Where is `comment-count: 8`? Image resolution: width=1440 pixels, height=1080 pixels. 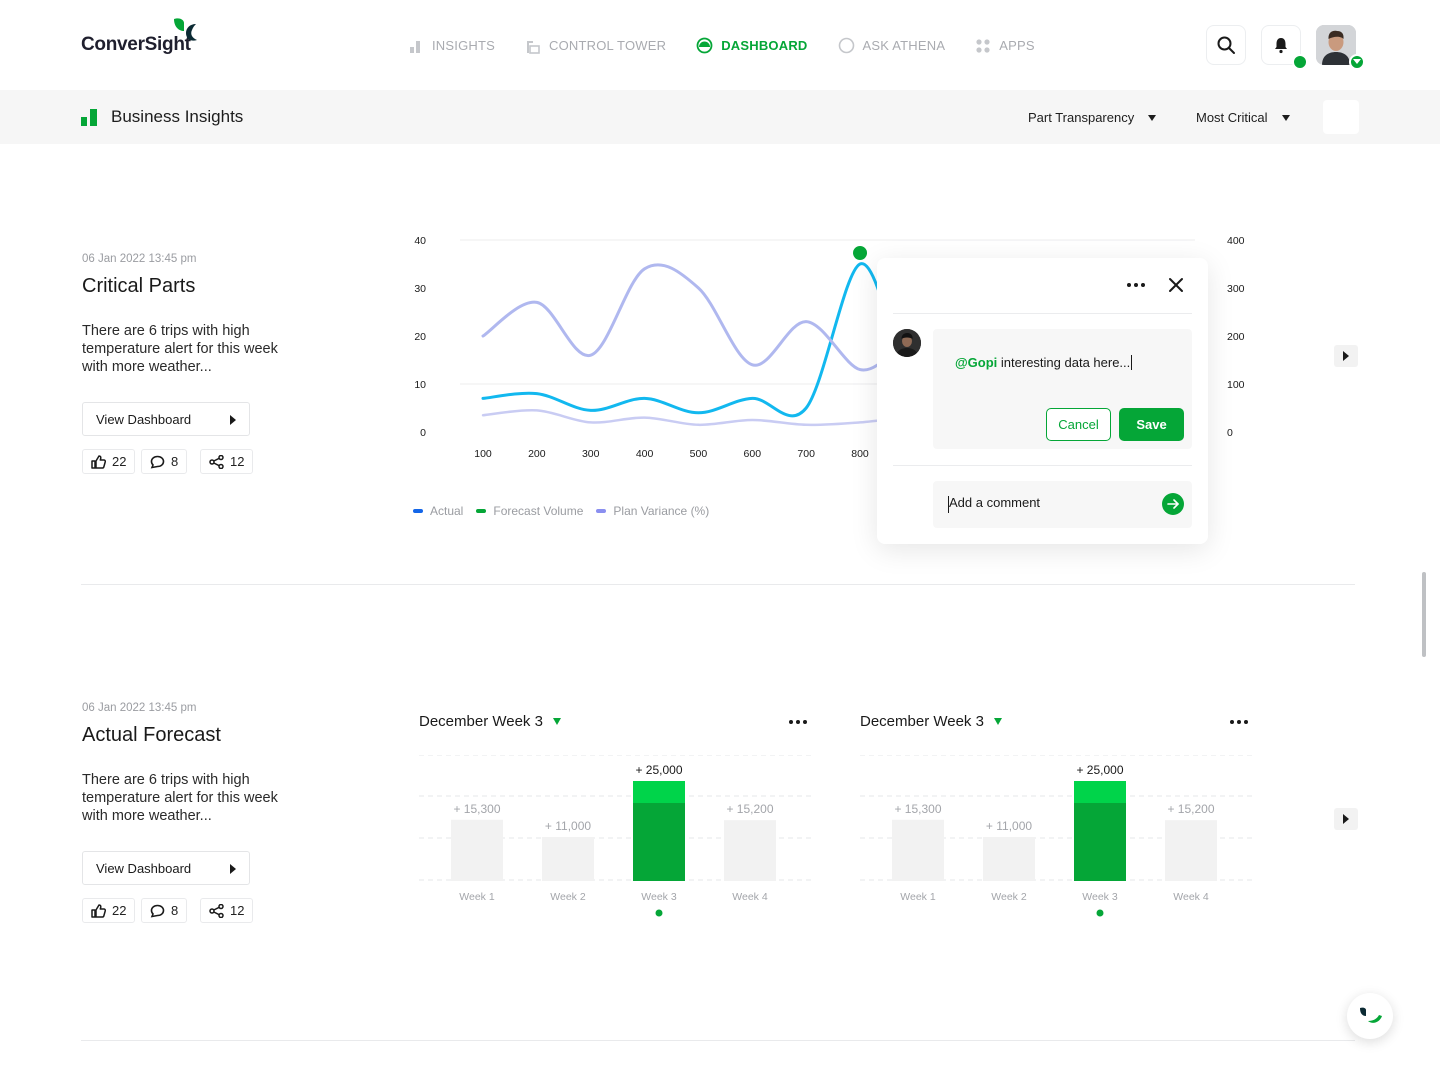
comment-count: 8 is located at coordinates (175, 461).